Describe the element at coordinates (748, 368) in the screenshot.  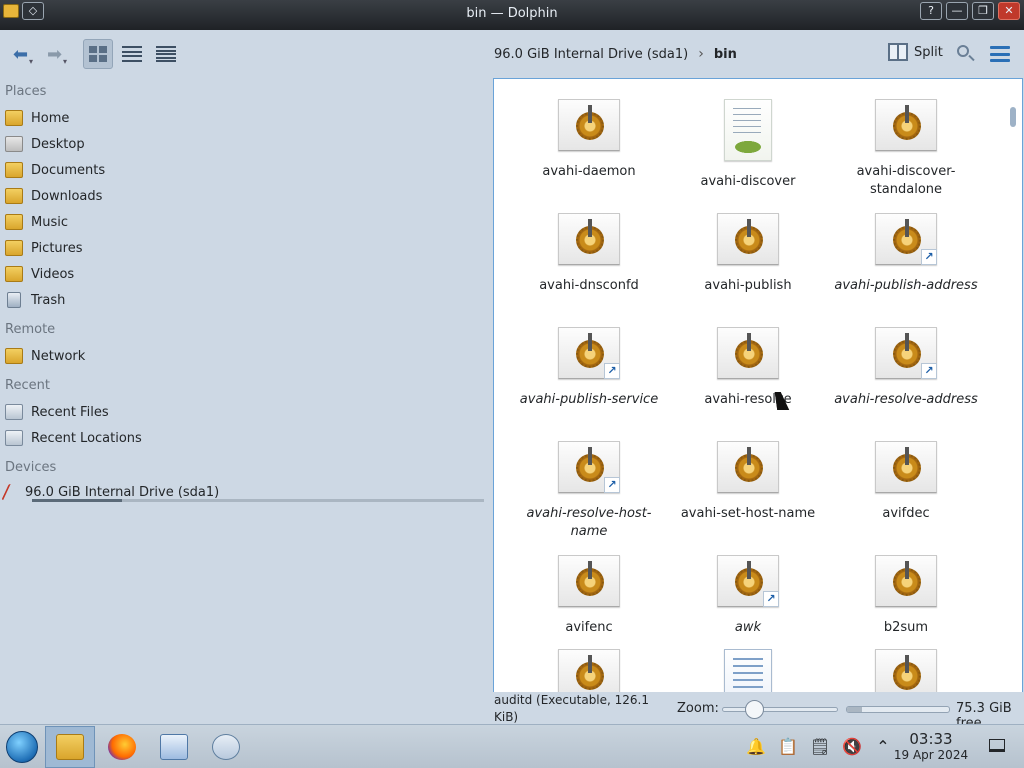
I see `file-item: avahi-resolve` at that location.